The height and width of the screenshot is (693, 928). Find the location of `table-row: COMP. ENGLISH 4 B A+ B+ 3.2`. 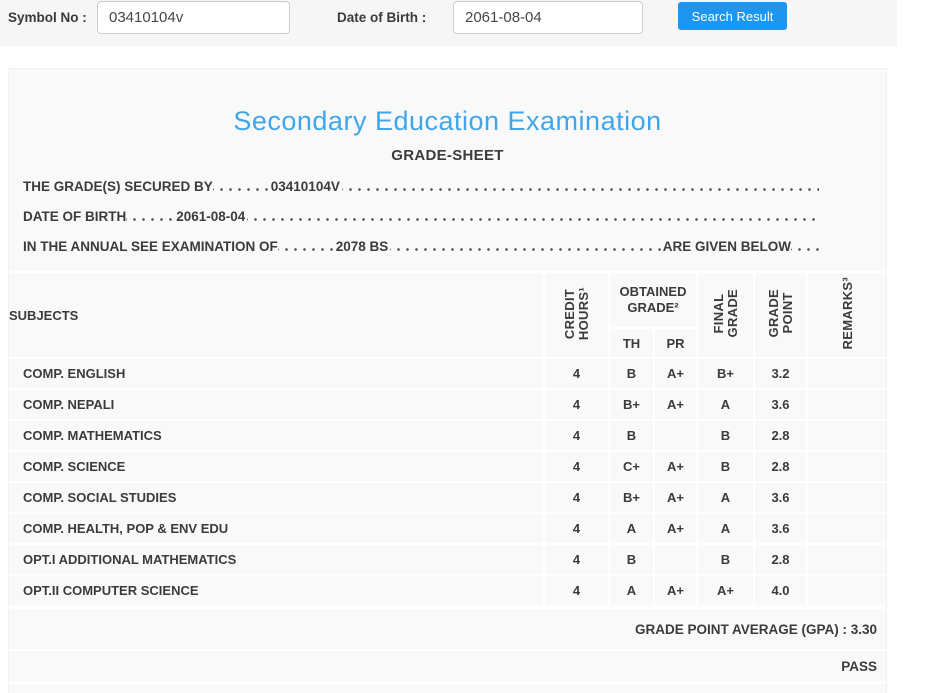

table-row: COMP. ENGLISH 4 B A+ B+ 3.2 is located at coordinates (447, 373).